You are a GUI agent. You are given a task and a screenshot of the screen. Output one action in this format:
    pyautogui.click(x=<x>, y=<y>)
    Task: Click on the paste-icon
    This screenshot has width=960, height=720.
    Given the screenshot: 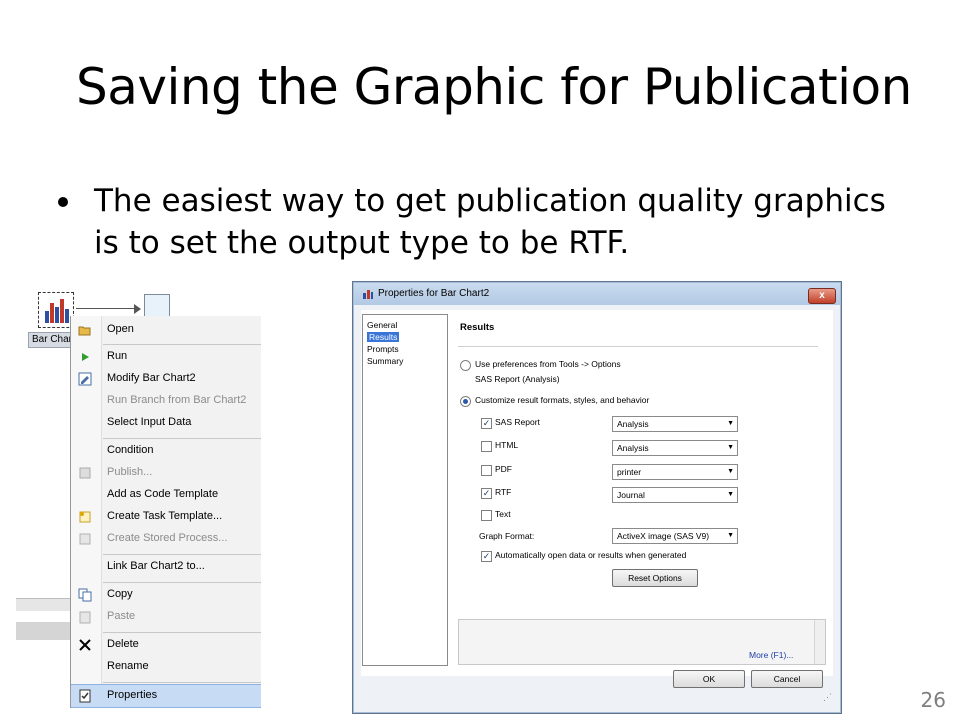 What is the action you would take?
    pyautogui.click(x=85, y=617)
    